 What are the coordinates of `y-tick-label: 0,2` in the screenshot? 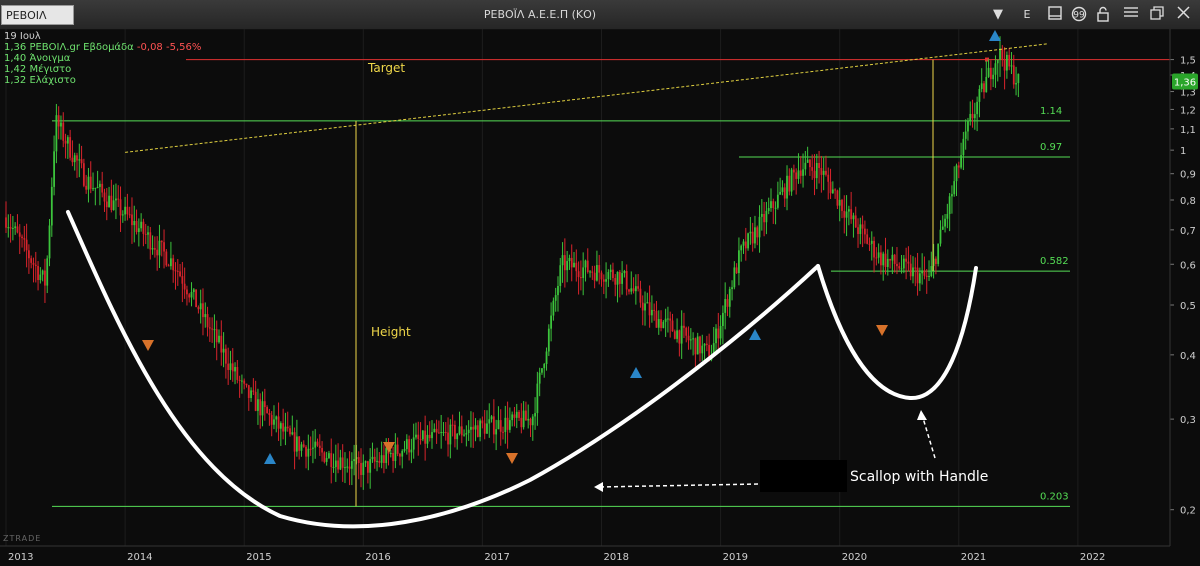 It's located at (1188, 511).